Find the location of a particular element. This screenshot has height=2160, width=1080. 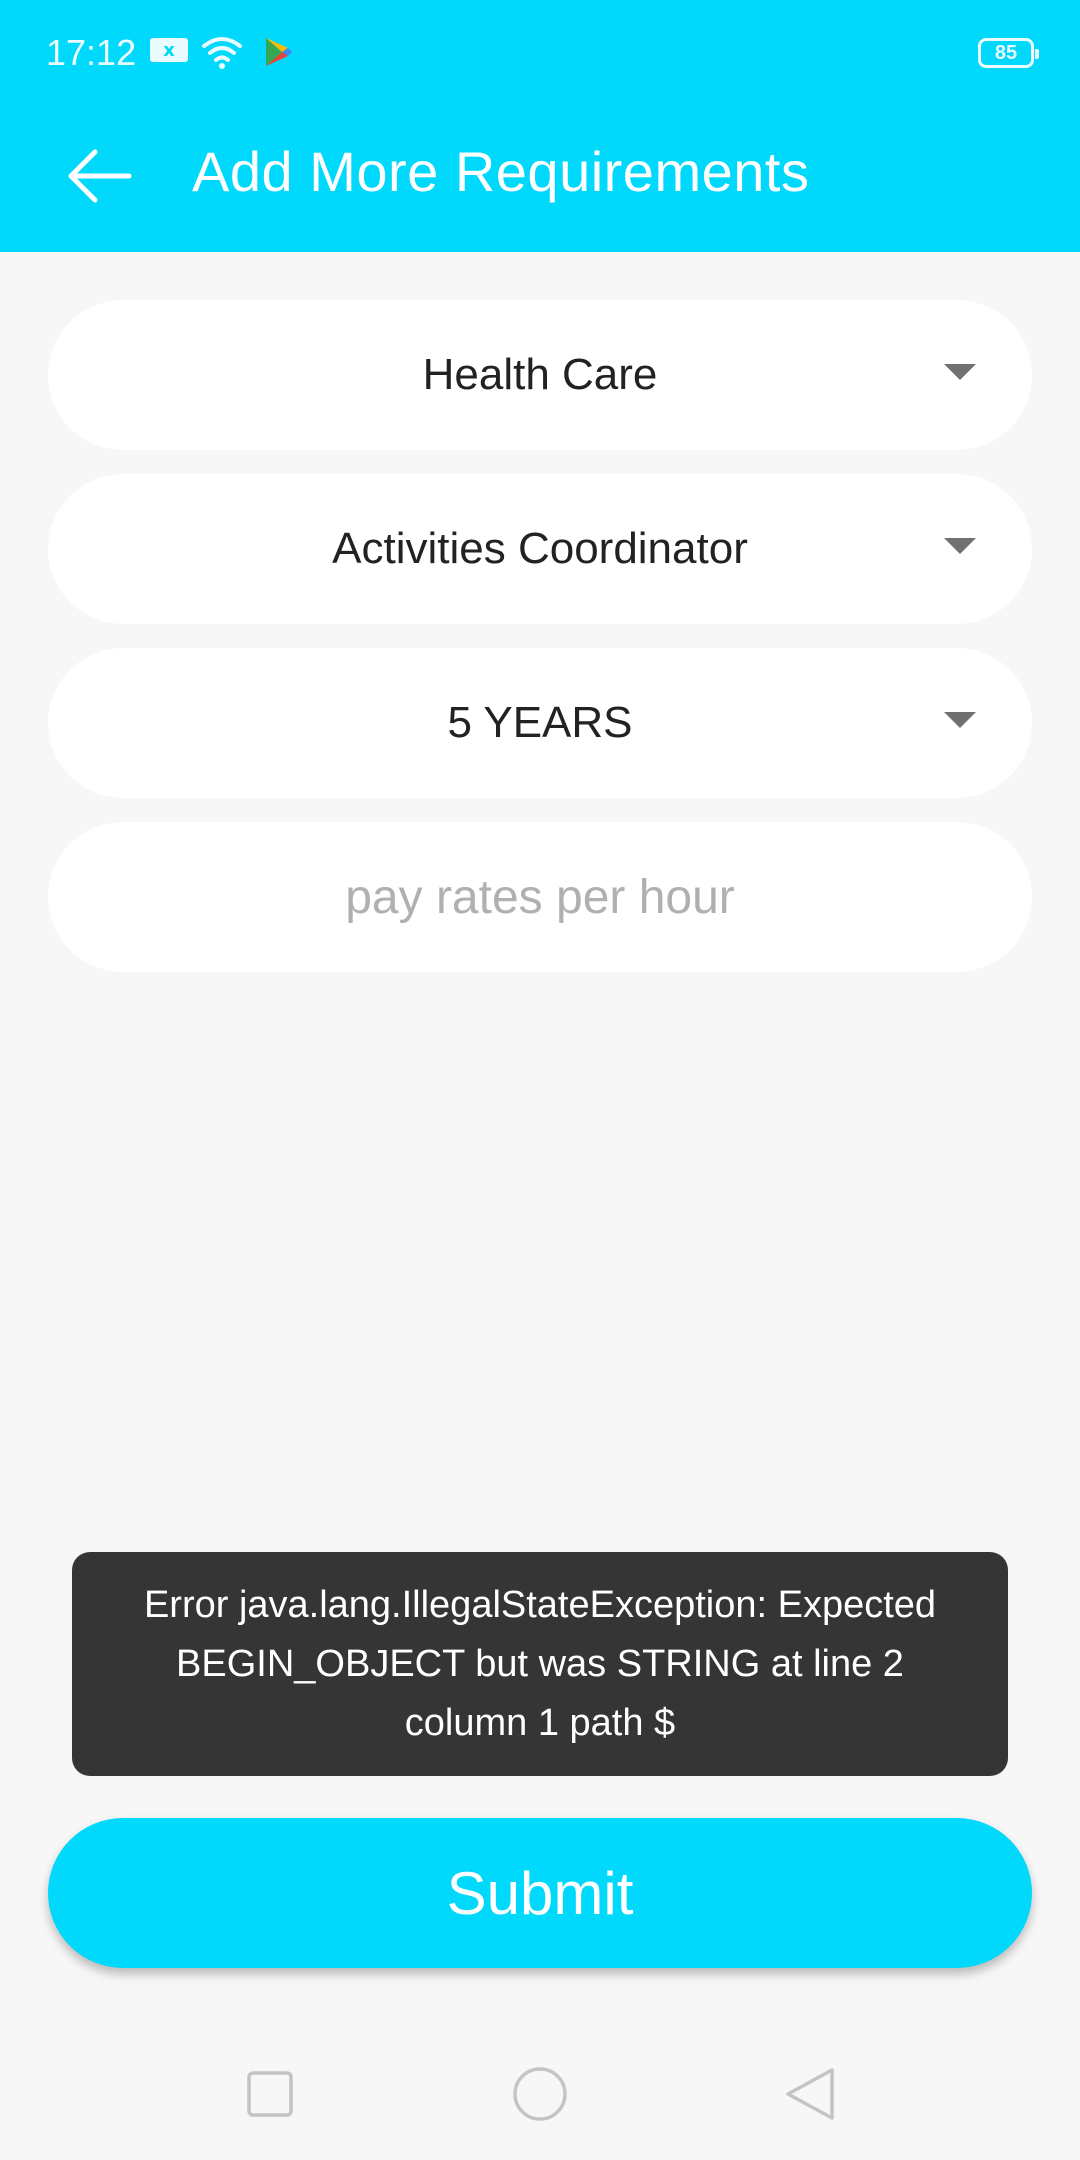

system-nav-bar is located at coordinates (540, 2096).